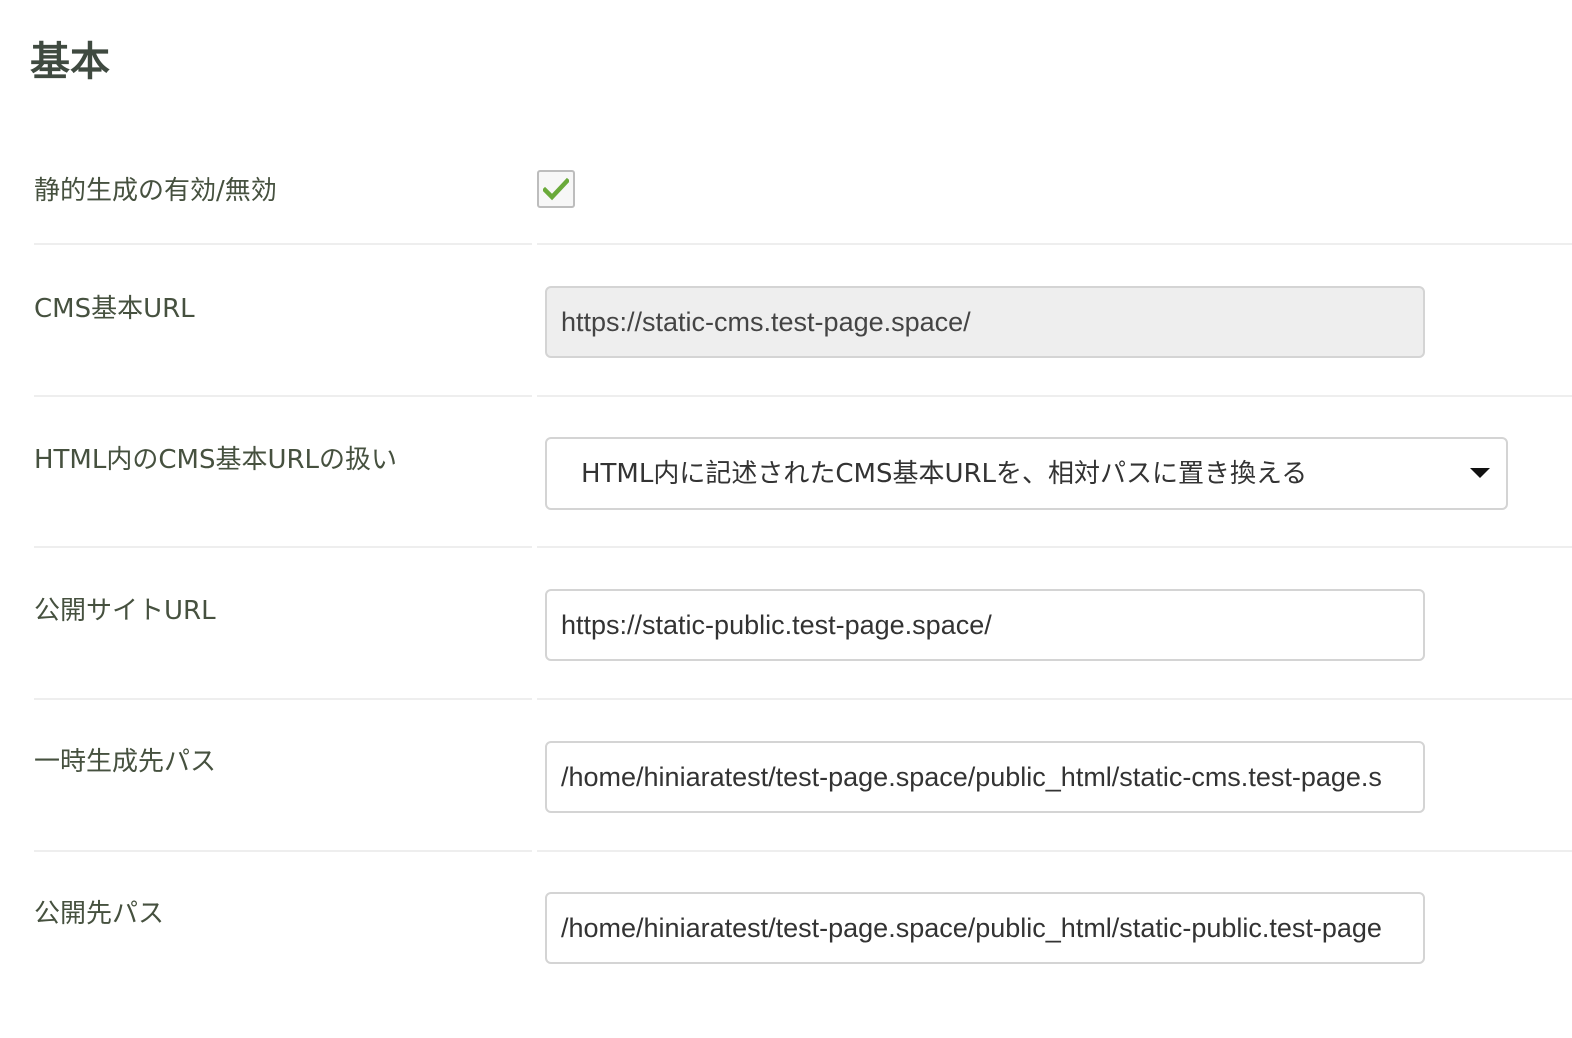 The width and height of the screenshot is (1572, 1038). What do you see at coordinates (155, 191) in the screenshot?
I see `static-generation-label: 静的生成の有効/無効` at bounding box center [155, 191].